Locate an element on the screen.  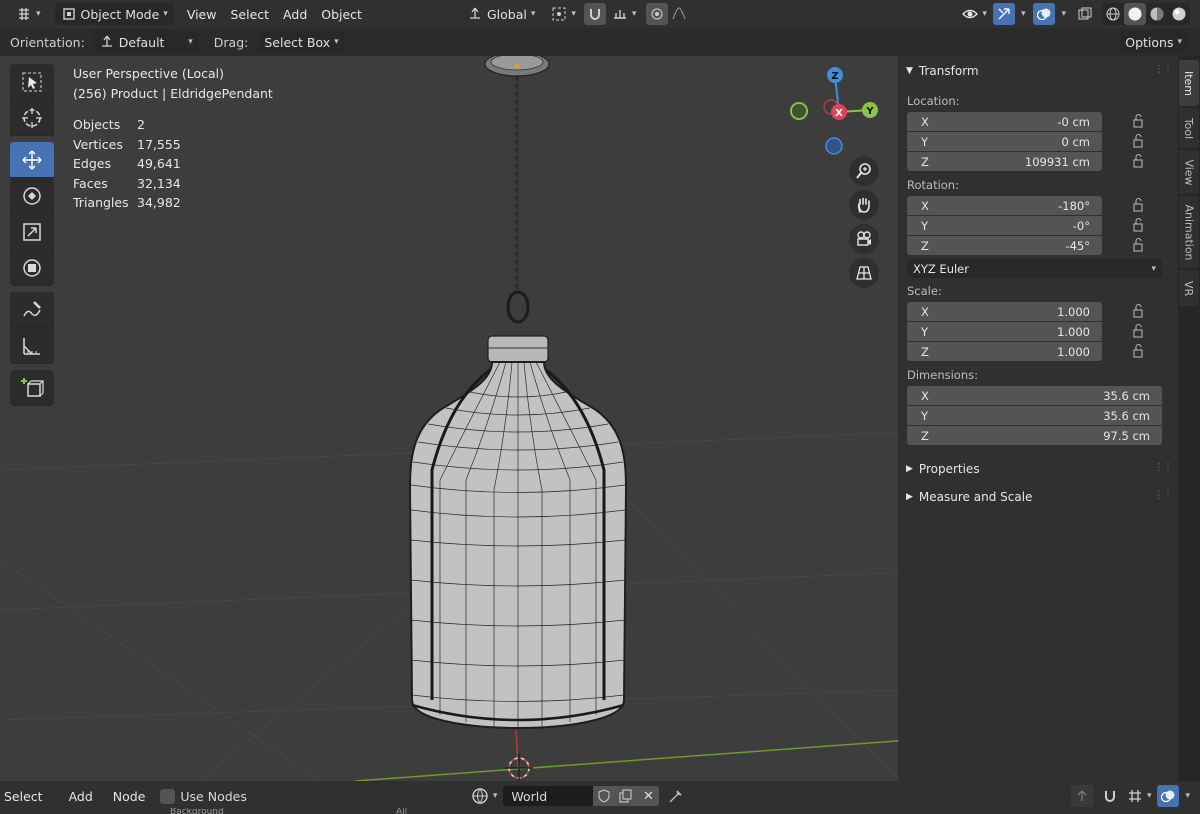
lock-scale-x-icon is located at coordinates (1138, 311).